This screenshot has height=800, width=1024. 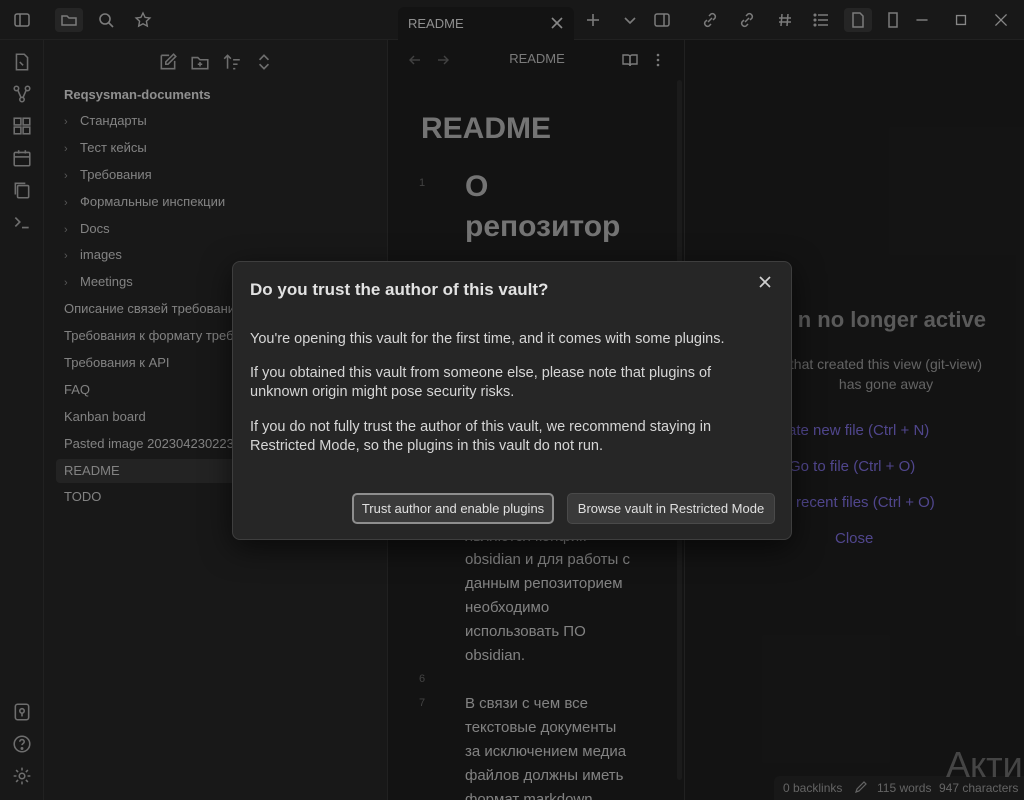 What do you see at coordinates (399, 289) in the screenshot?
I see `dialog-title: Do you trust the author of this vault?` at bounding box center [399, 289].